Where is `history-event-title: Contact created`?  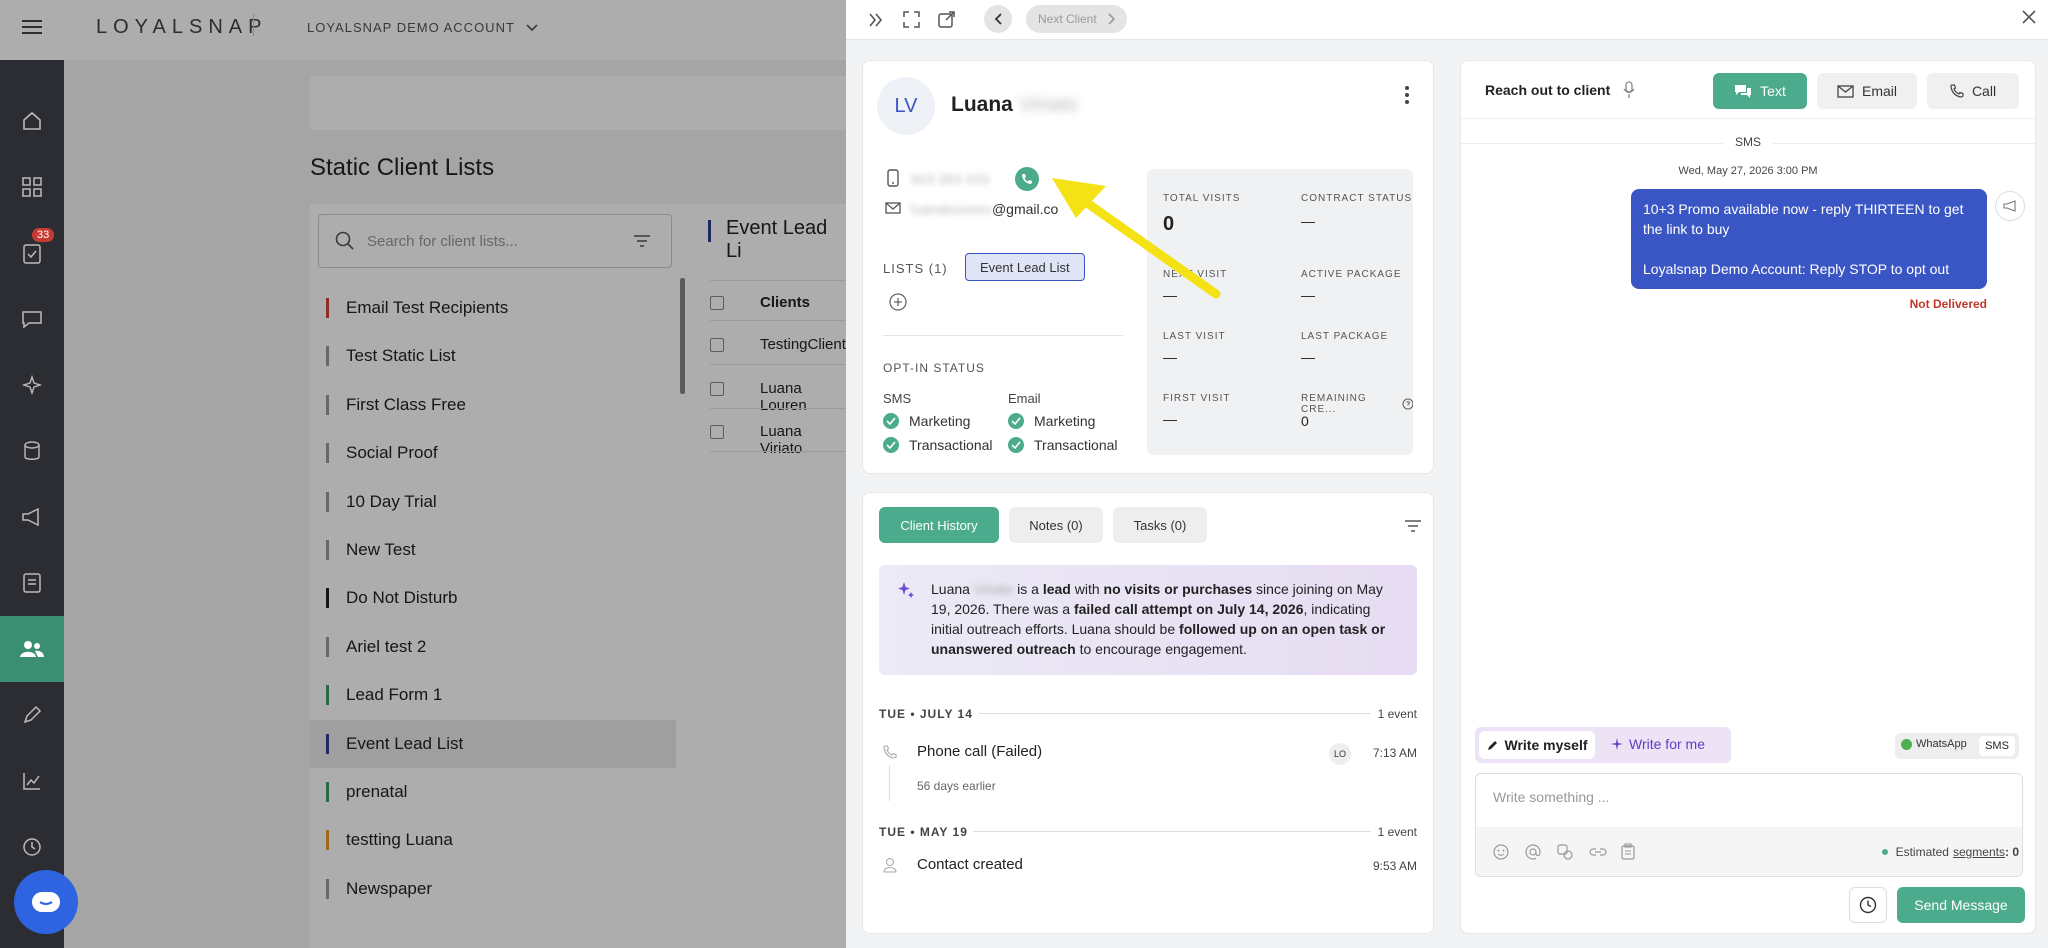
history-event-title: Contact created is located at coordinates (970, 864).